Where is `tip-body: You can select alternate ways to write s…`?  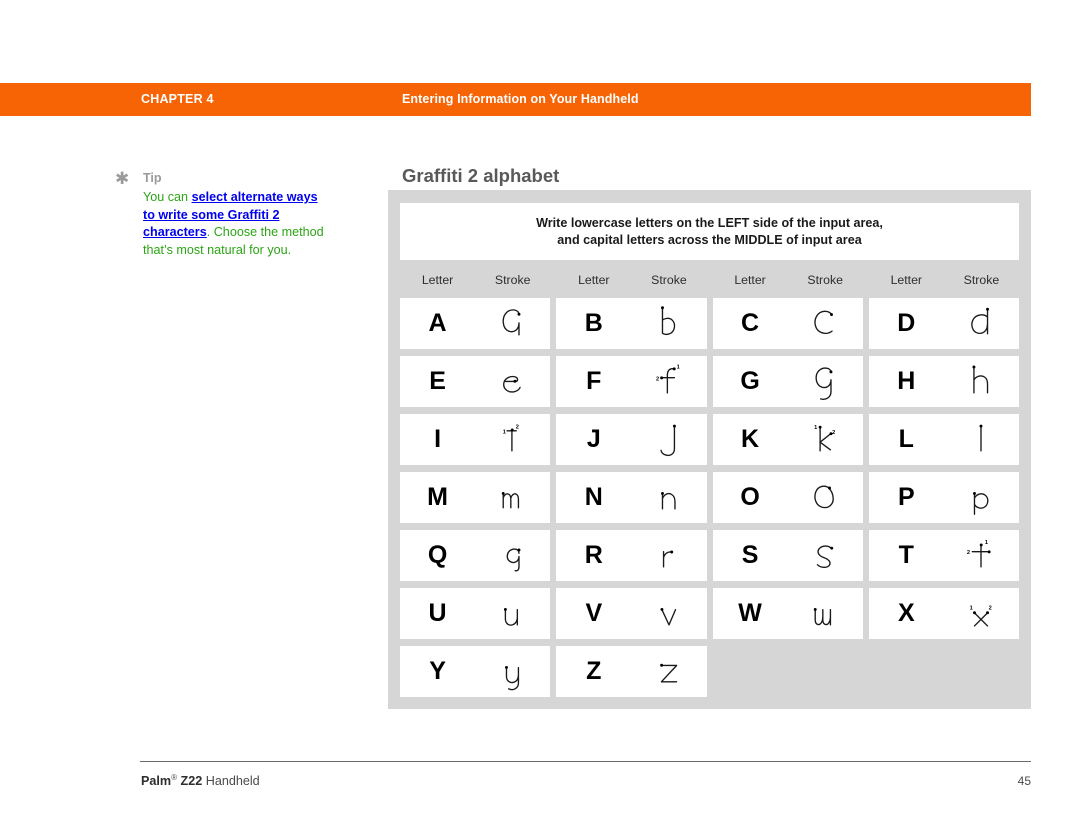
tip-body: You can select alternate ways to write s… is located at coordinates (236, 224).